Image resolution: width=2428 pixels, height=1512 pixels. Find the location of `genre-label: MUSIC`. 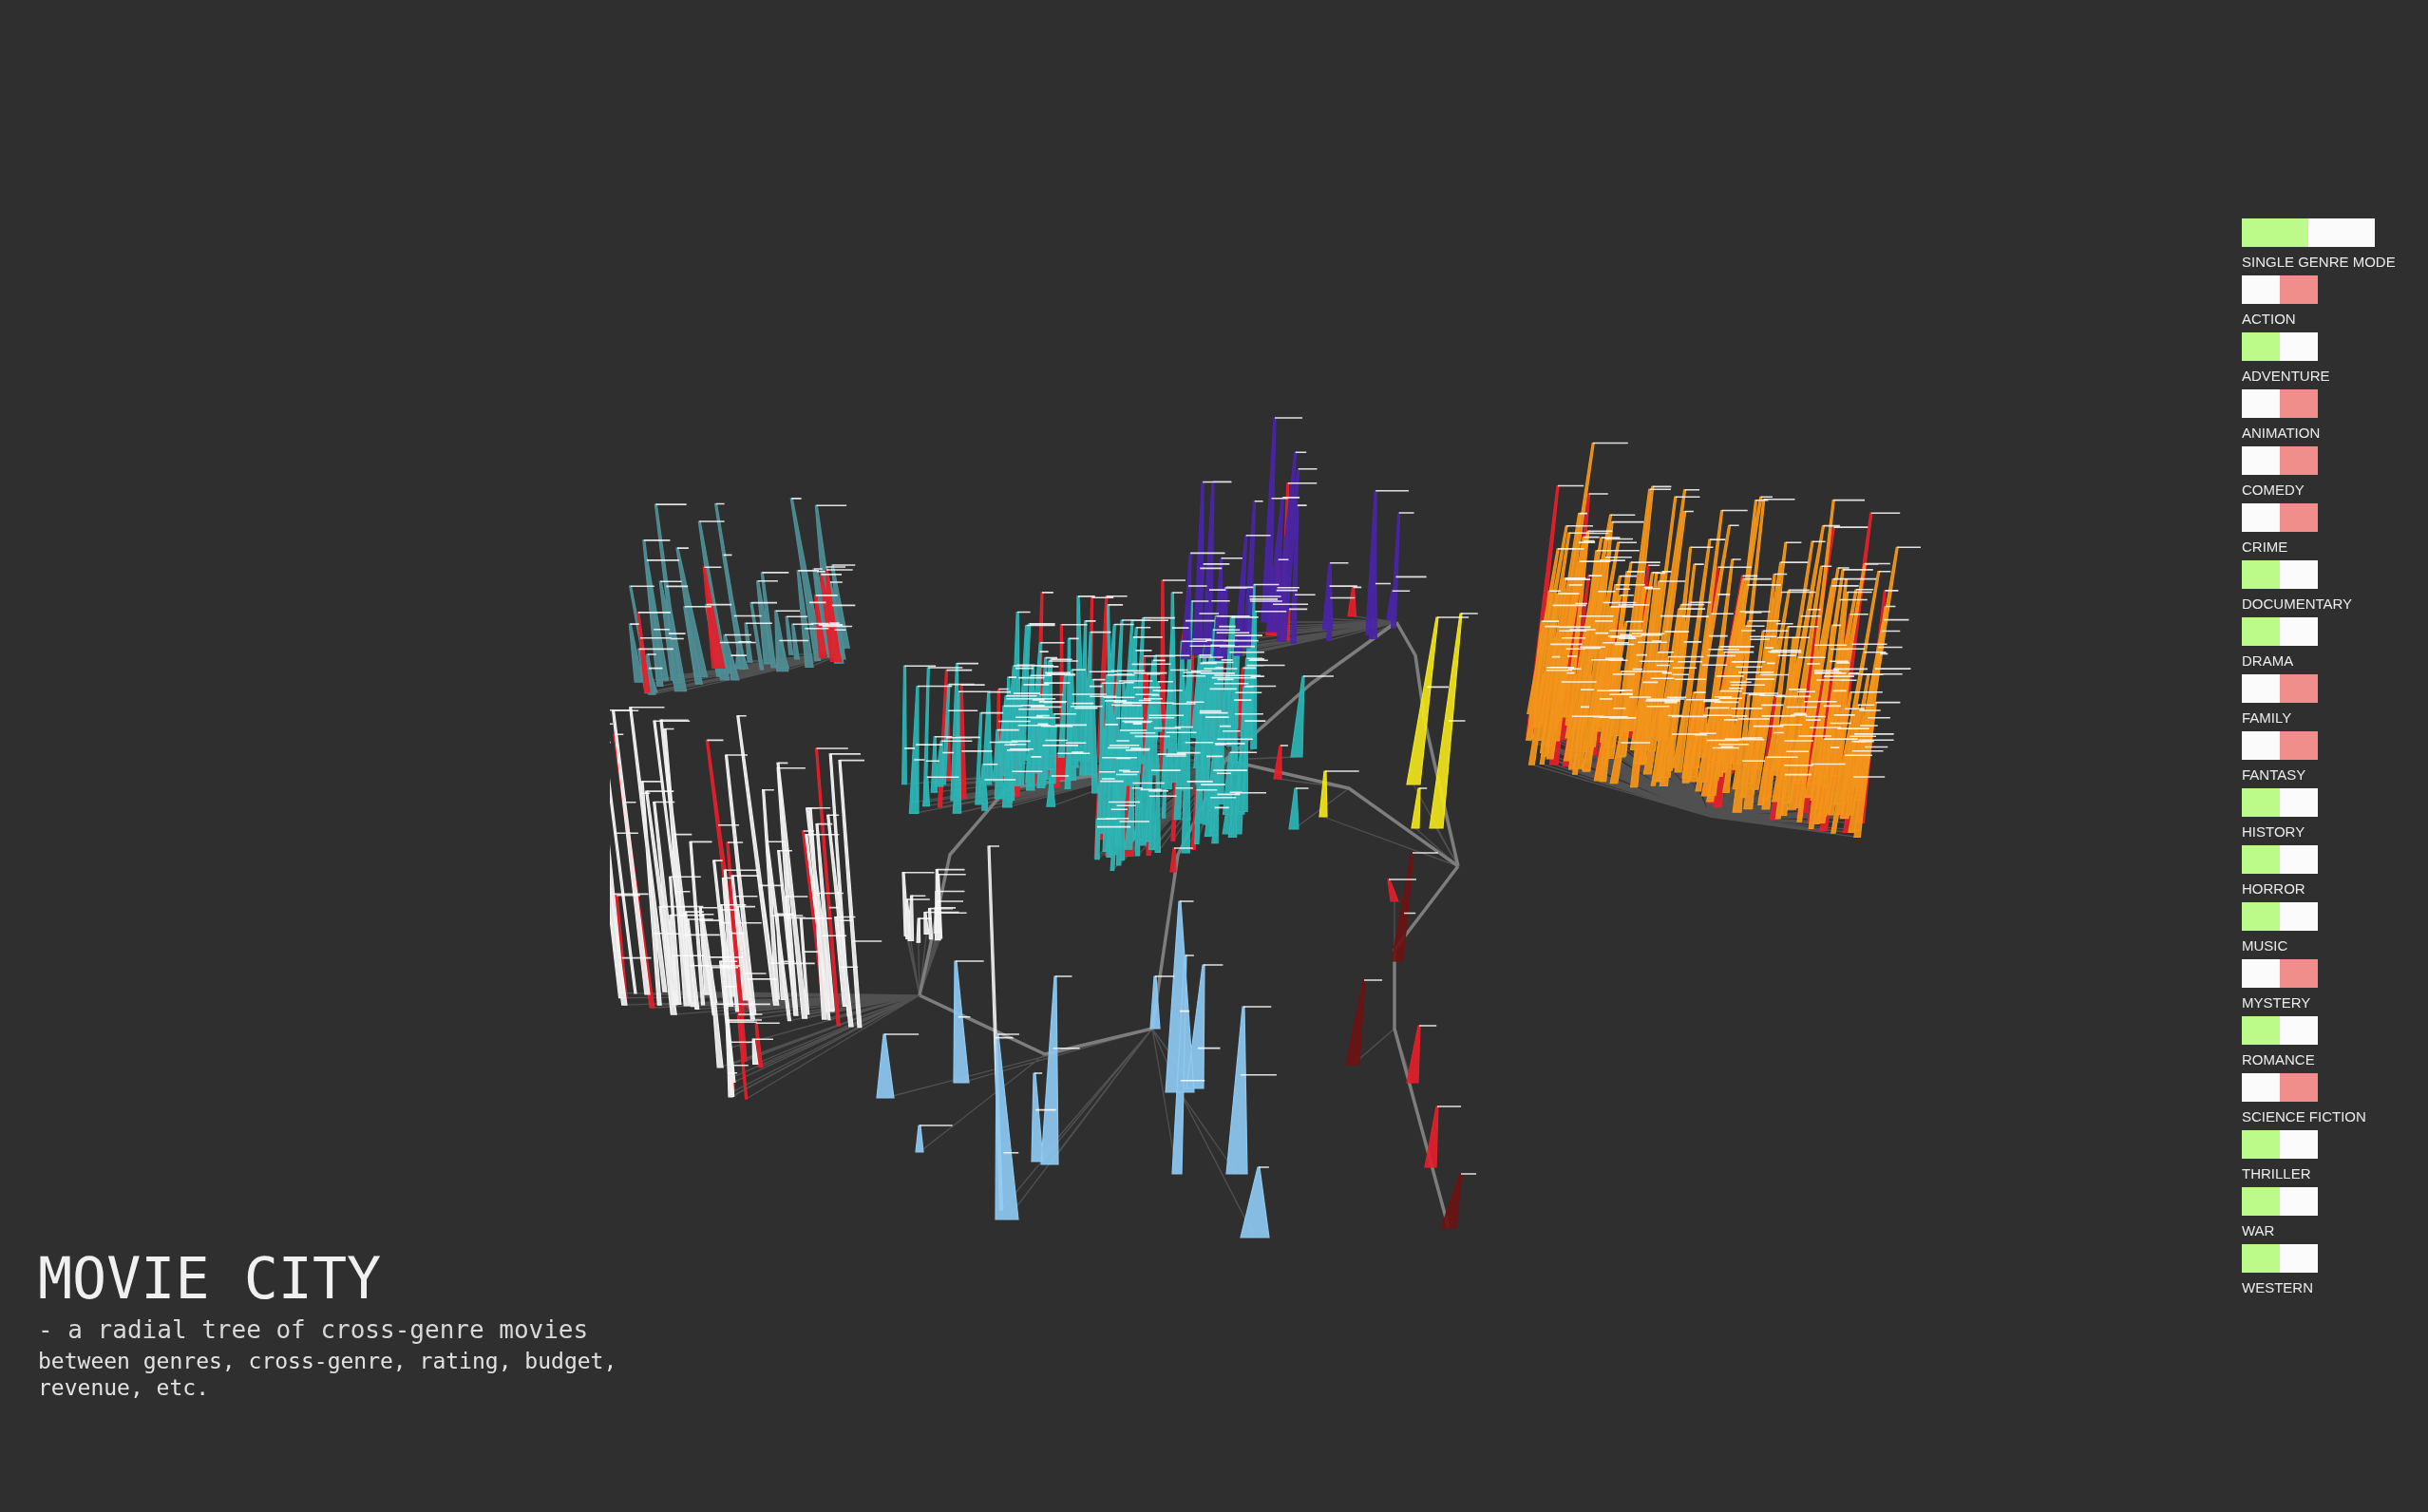

genre-label: MUSIC is located at coordinates (2265, 946).